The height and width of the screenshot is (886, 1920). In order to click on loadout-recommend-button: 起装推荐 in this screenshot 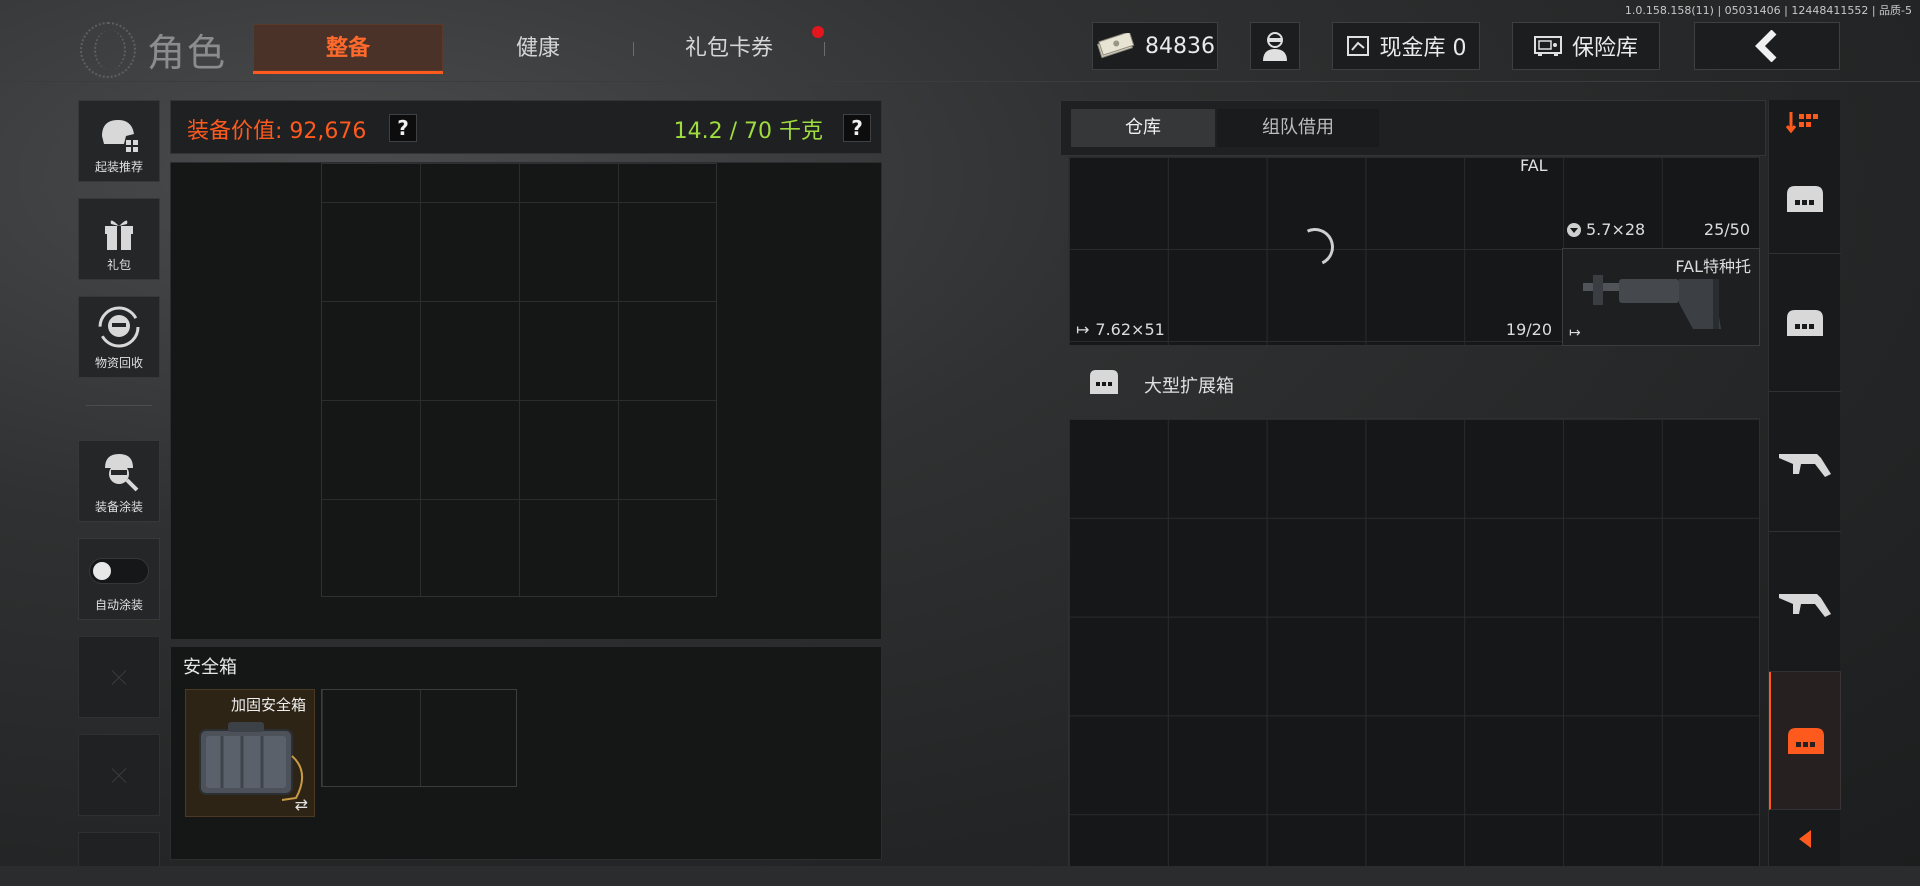, I will do `click(119, 141)`.